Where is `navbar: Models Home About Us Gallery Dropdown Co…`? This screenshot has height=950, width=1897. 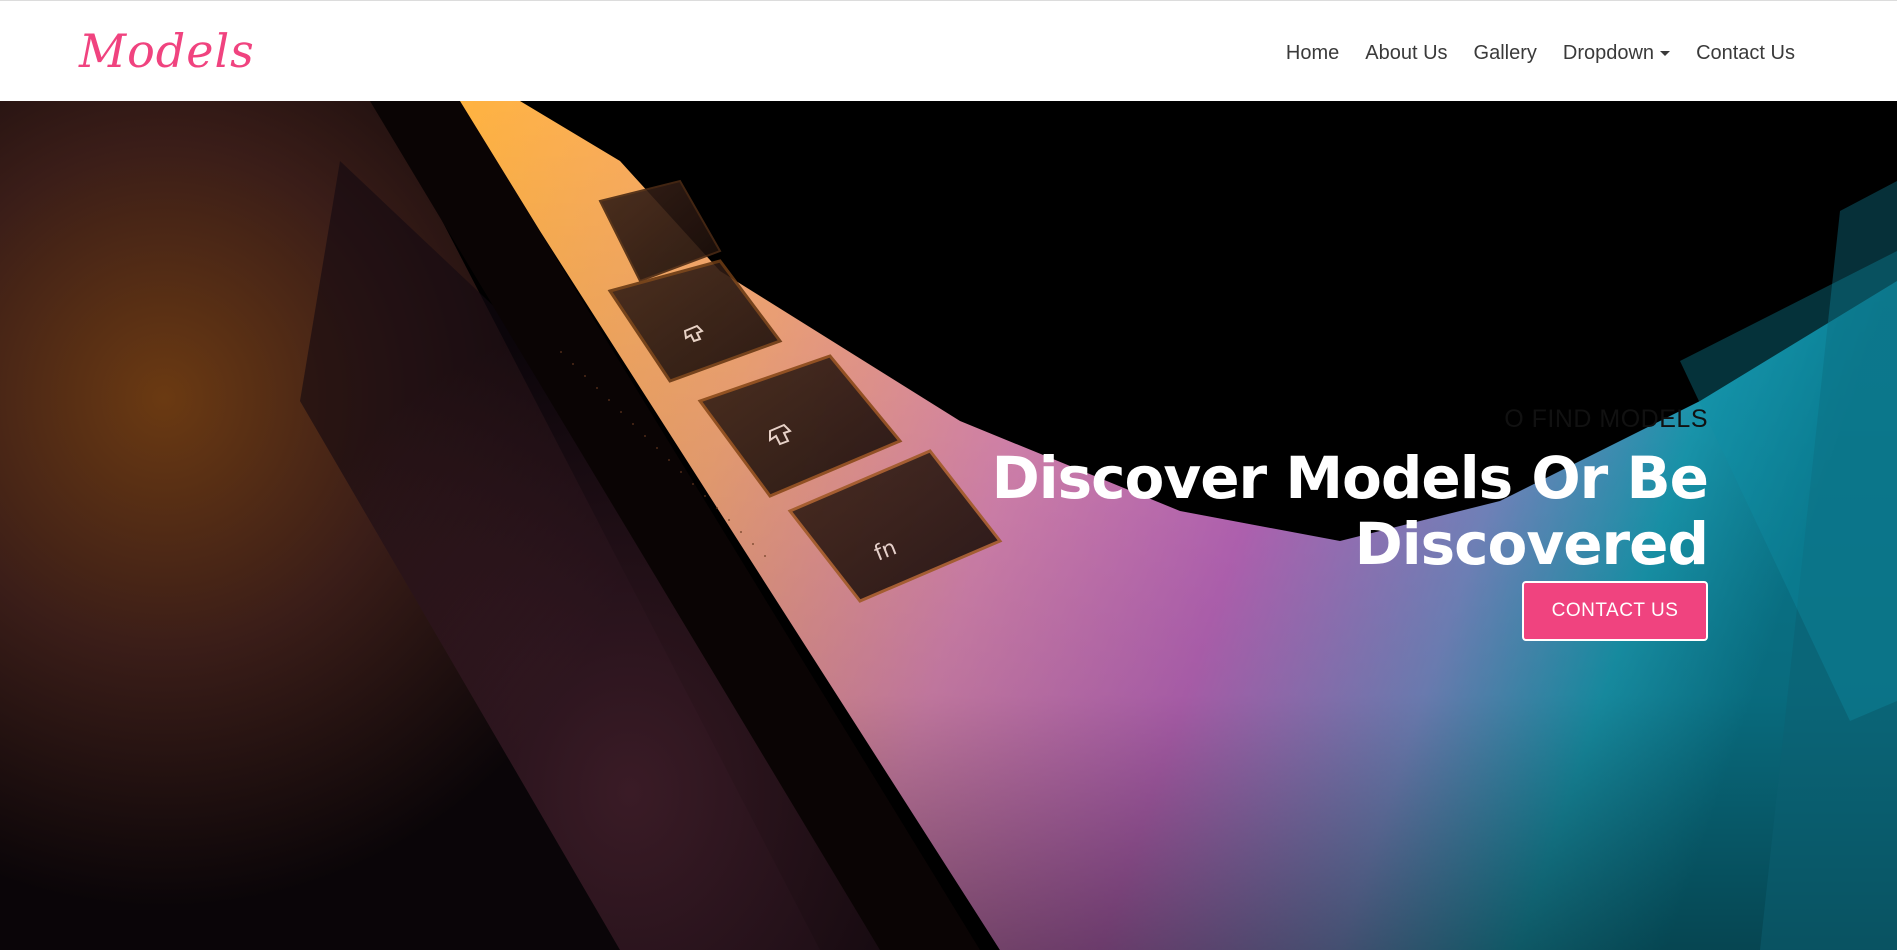
navbar: Models Home About Us Gallery Dropdown Co… is located at coordinates (948, 50).